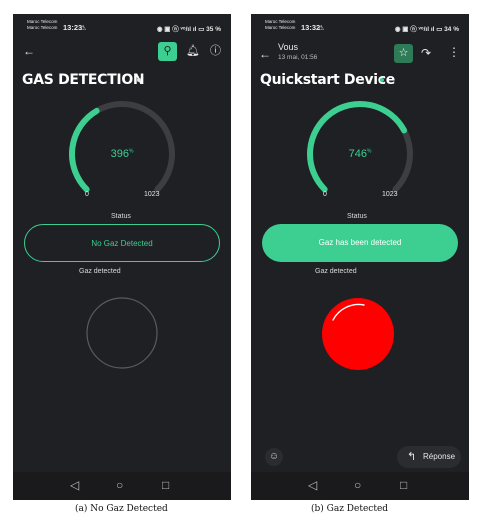  Describe the element at coordinates (215, 51) in the screenshot. I see `info-icon: ⓘ` at that location.